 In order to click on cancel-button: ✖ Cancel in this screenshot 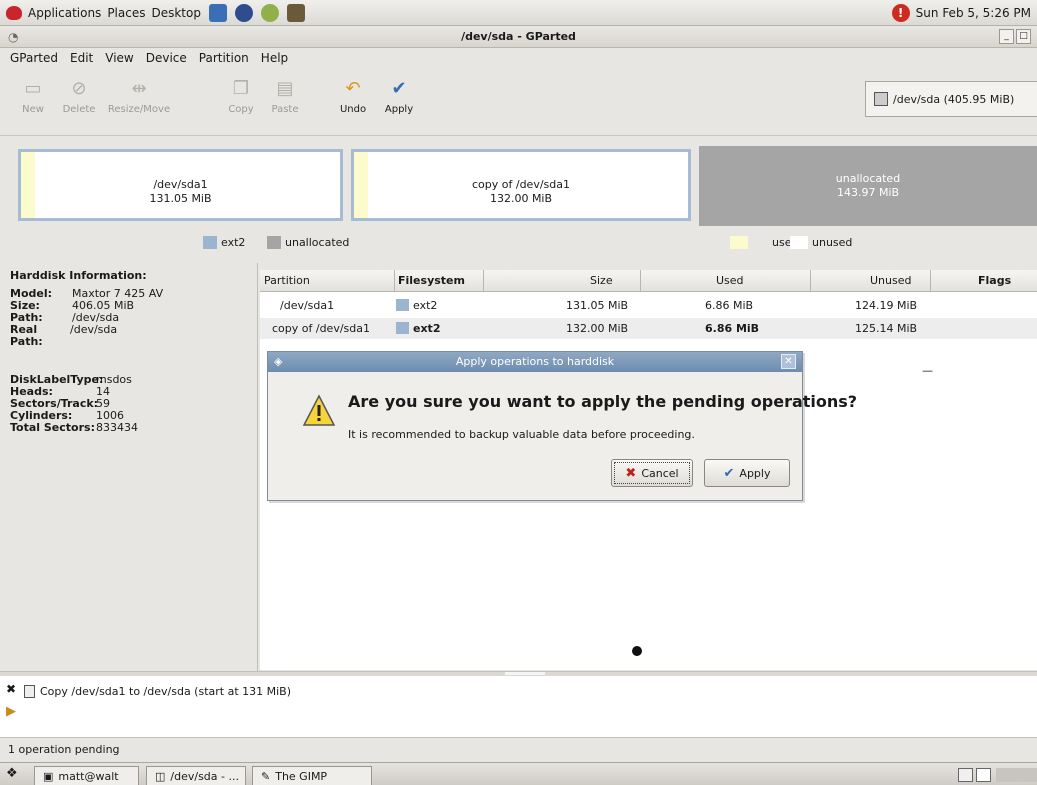, I will do `click(652, 473)`.